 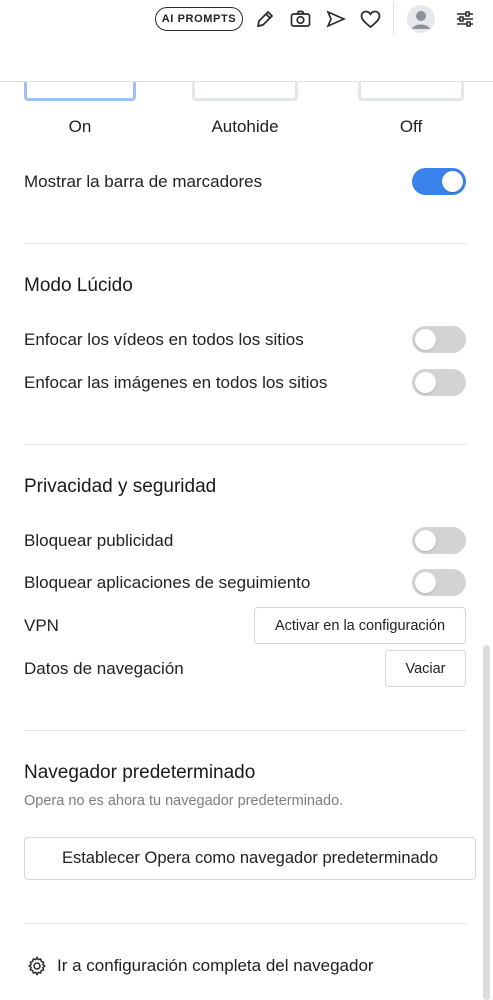 I want to click on block-trackers-label: Bloquear aplicaciones de seguimiento, so click(x=167, y=582).